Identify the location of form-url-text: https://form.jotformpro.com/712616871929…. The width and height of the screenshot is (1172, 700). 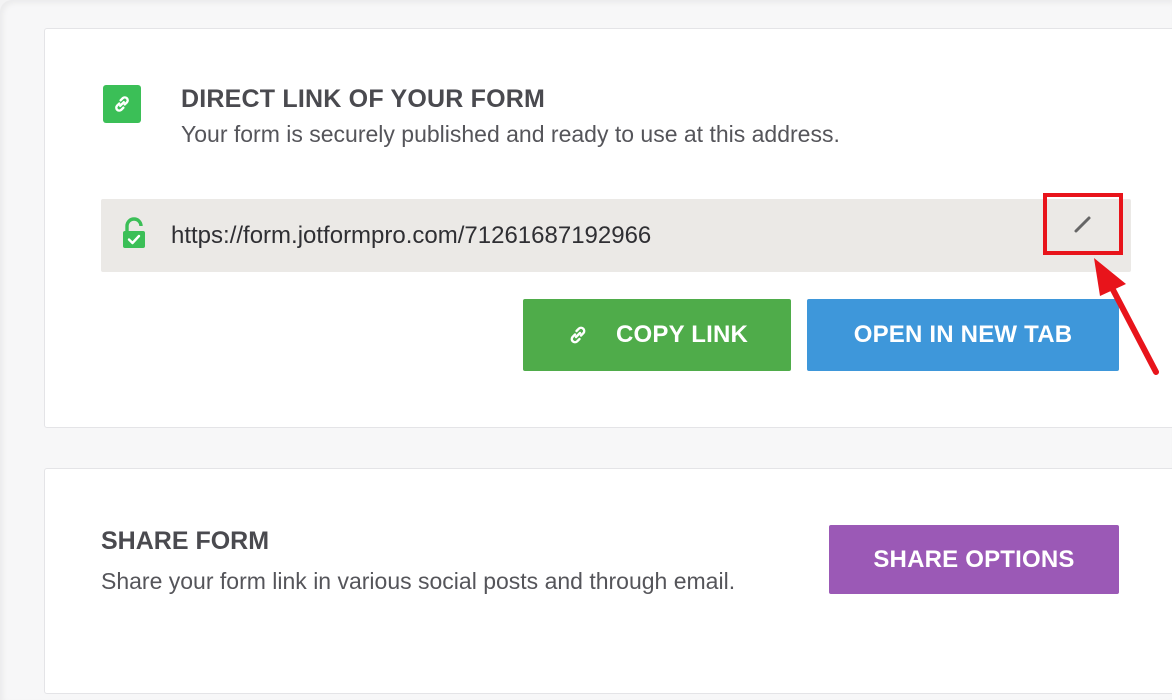
(411, 236).